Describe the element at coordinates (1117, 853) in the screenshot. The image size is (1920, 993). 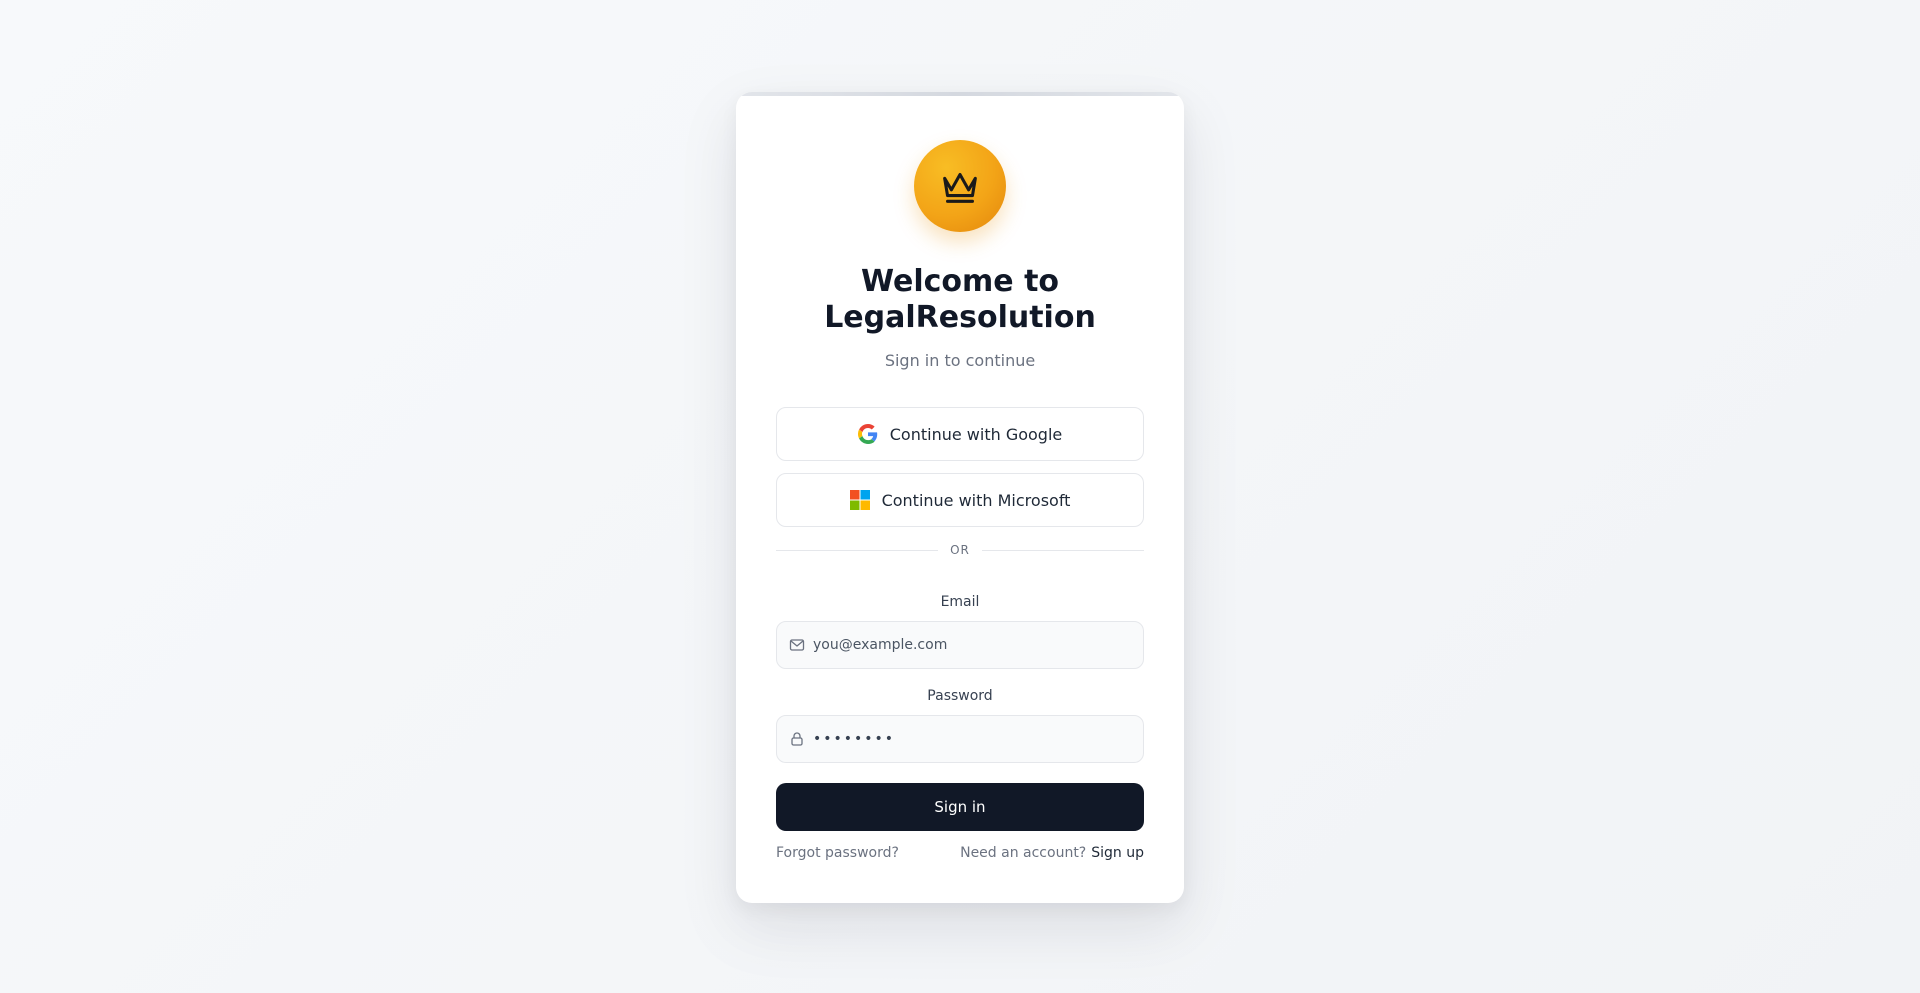
I see `sign-up-link: Sign up` at that location.